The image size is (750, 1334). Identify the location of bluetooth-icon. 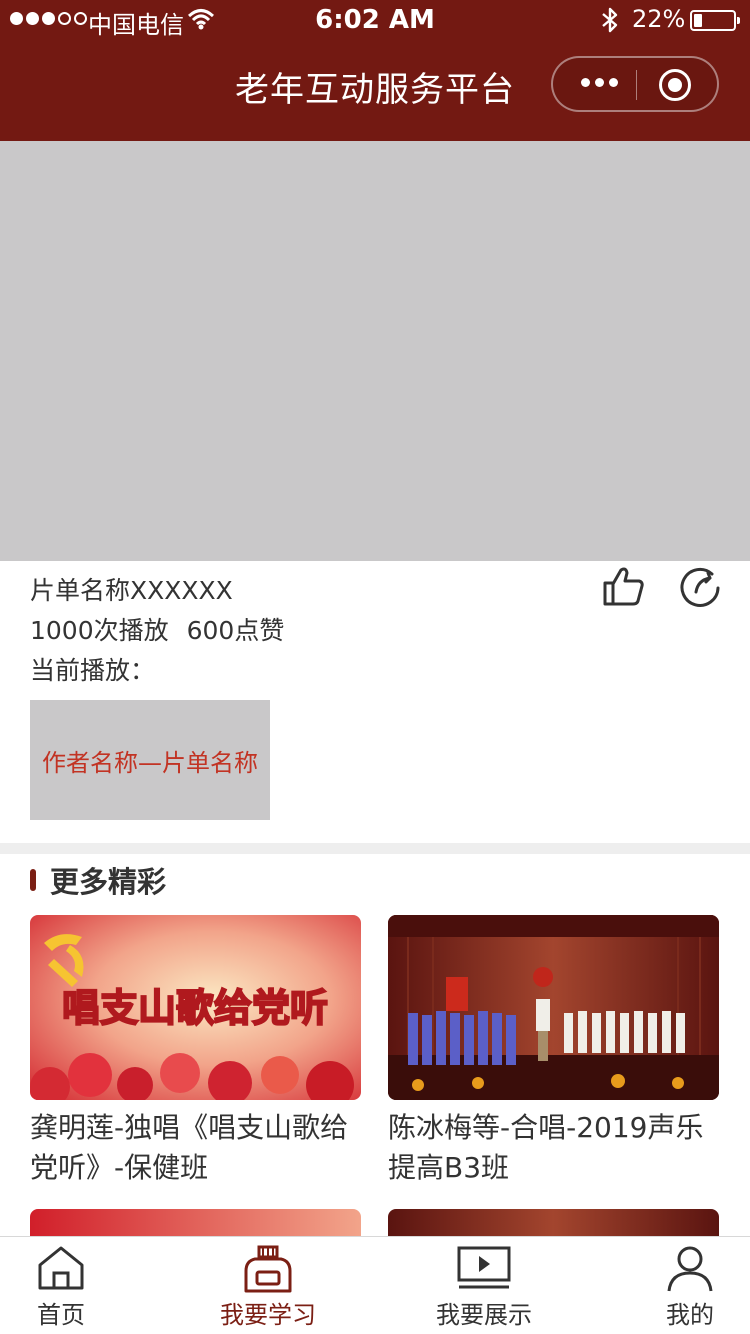
(610, 22).